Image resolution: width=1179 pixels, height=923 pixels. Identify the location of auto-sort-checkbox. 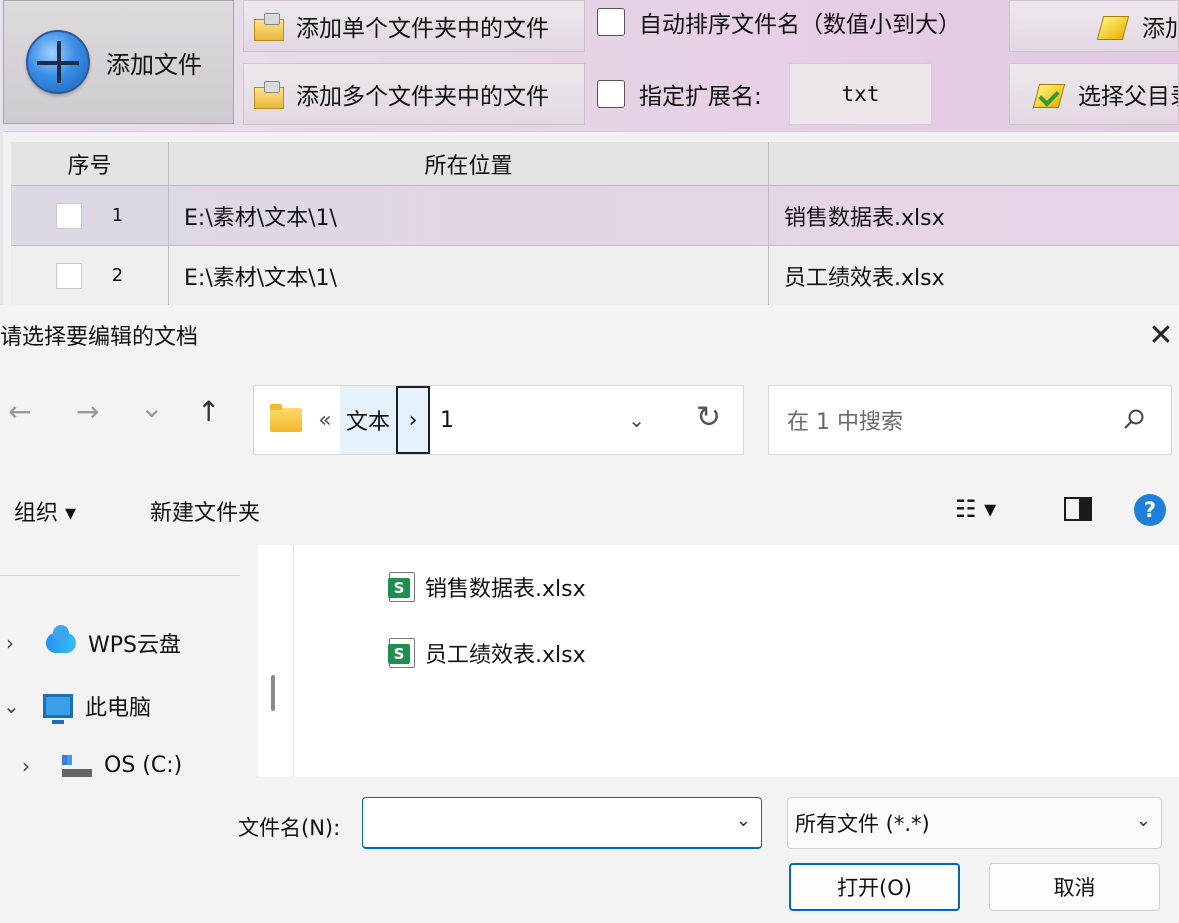
(611, 22).